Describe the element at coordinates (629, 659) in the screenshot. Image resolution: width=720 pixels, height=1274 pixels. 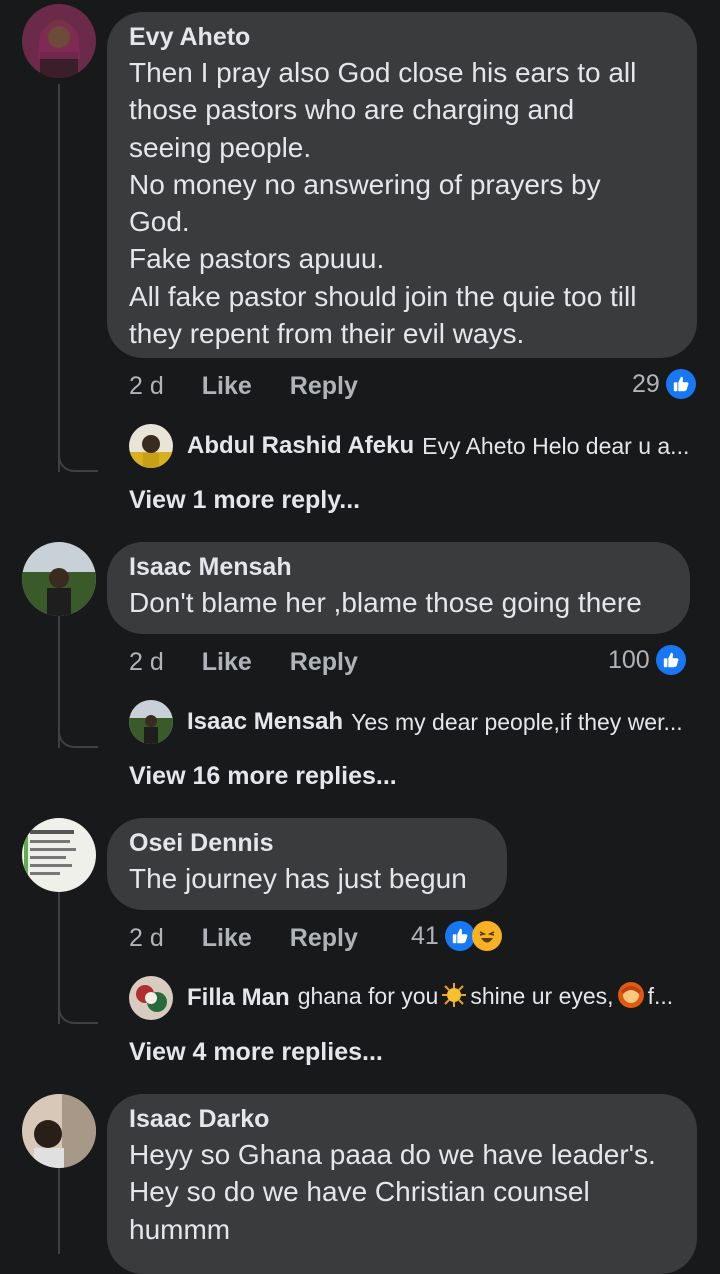
I see `reaction-count-value: 100` at that location.